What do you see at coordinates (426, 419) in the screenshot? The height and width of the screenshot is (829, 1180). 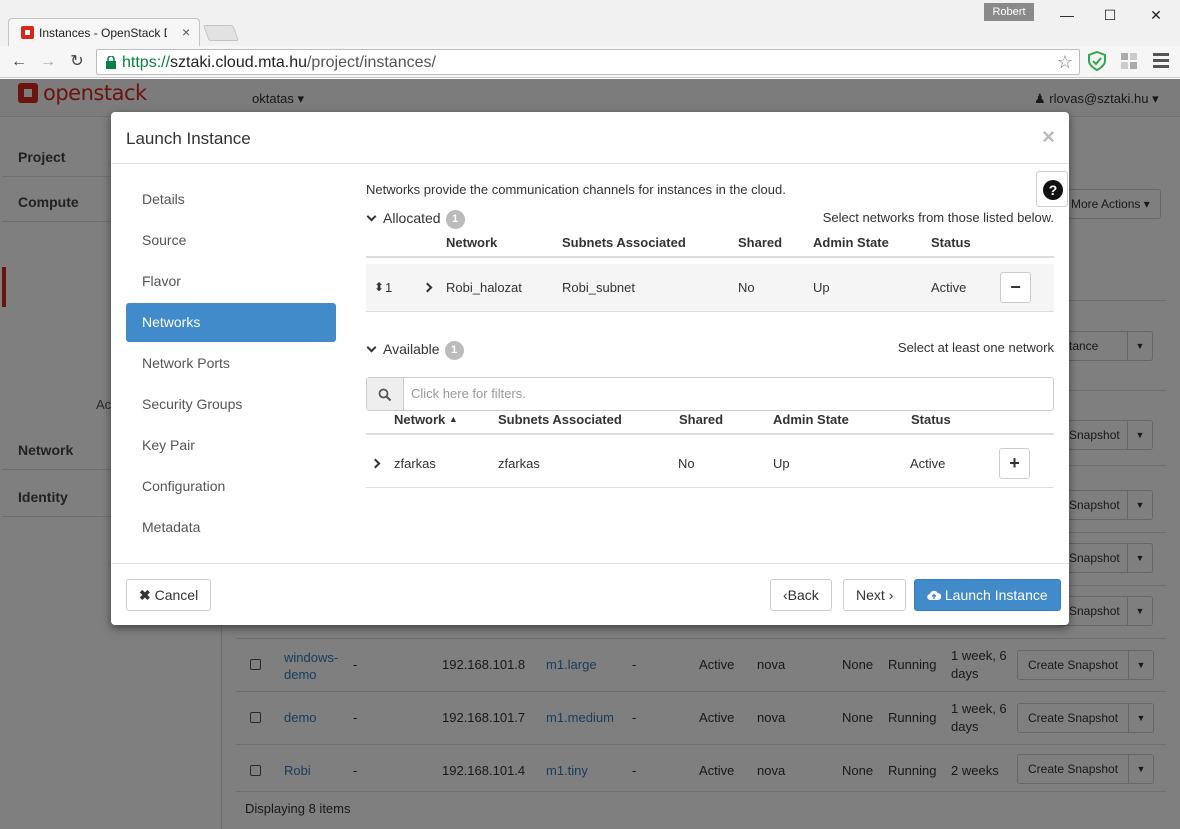 I see `col-network-sortable: Network ▲` at bounding box center [426, 419].